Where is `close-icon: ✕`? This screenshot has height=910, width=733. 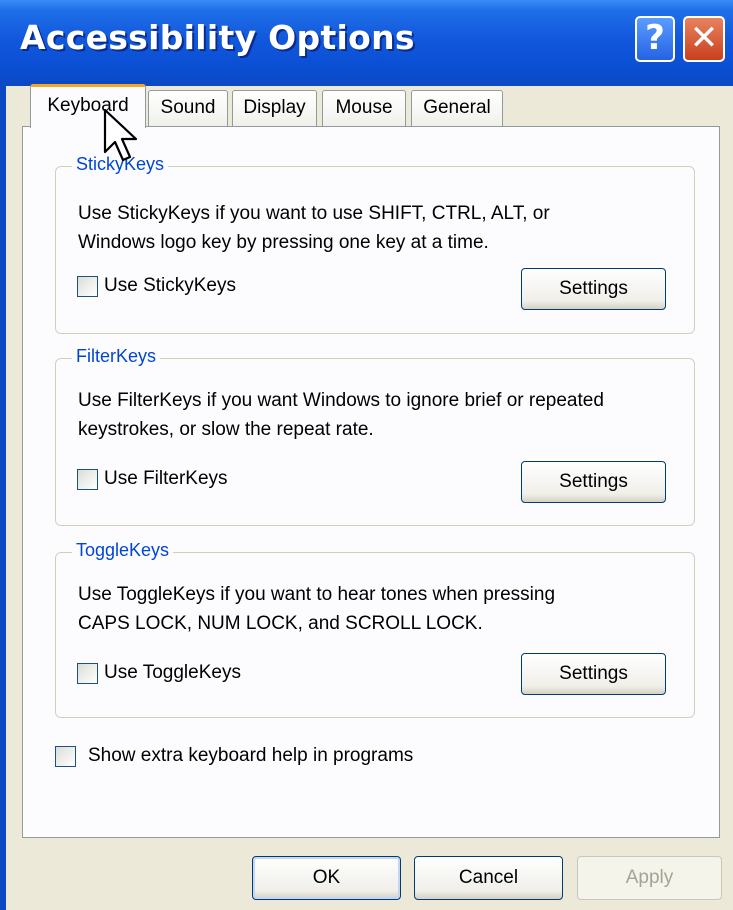 close-icon: ✕ is located at coordinates (704, 38).